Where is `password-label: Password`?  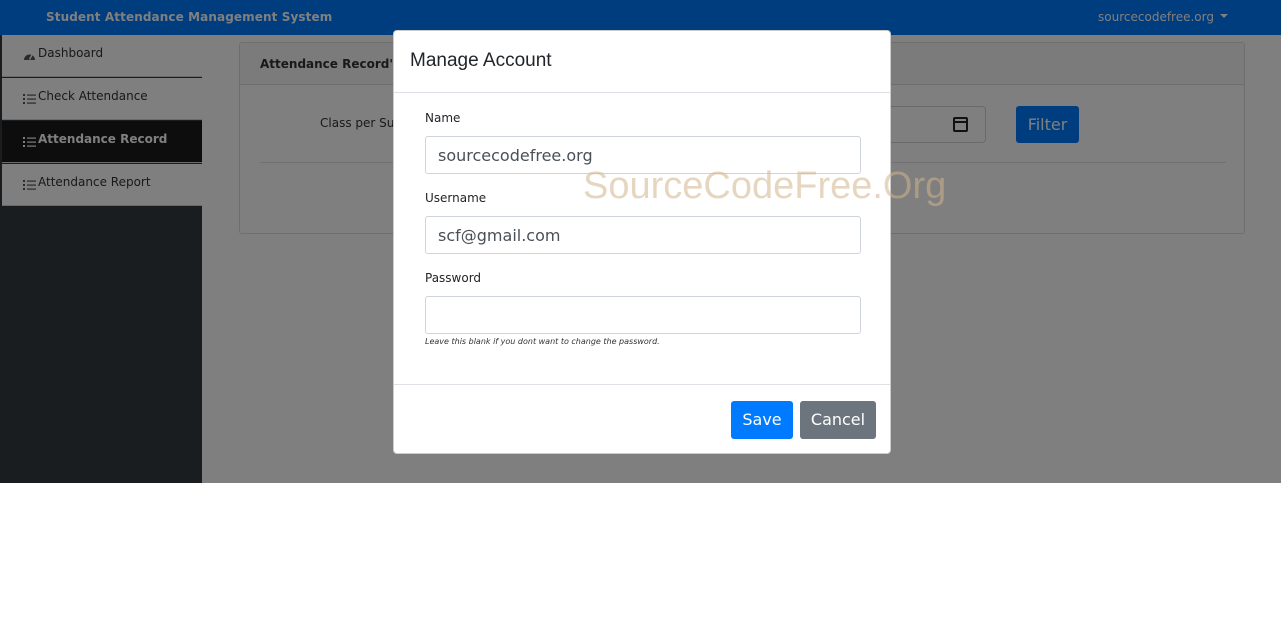
password-label: Password is located at coordinates (453, 278).